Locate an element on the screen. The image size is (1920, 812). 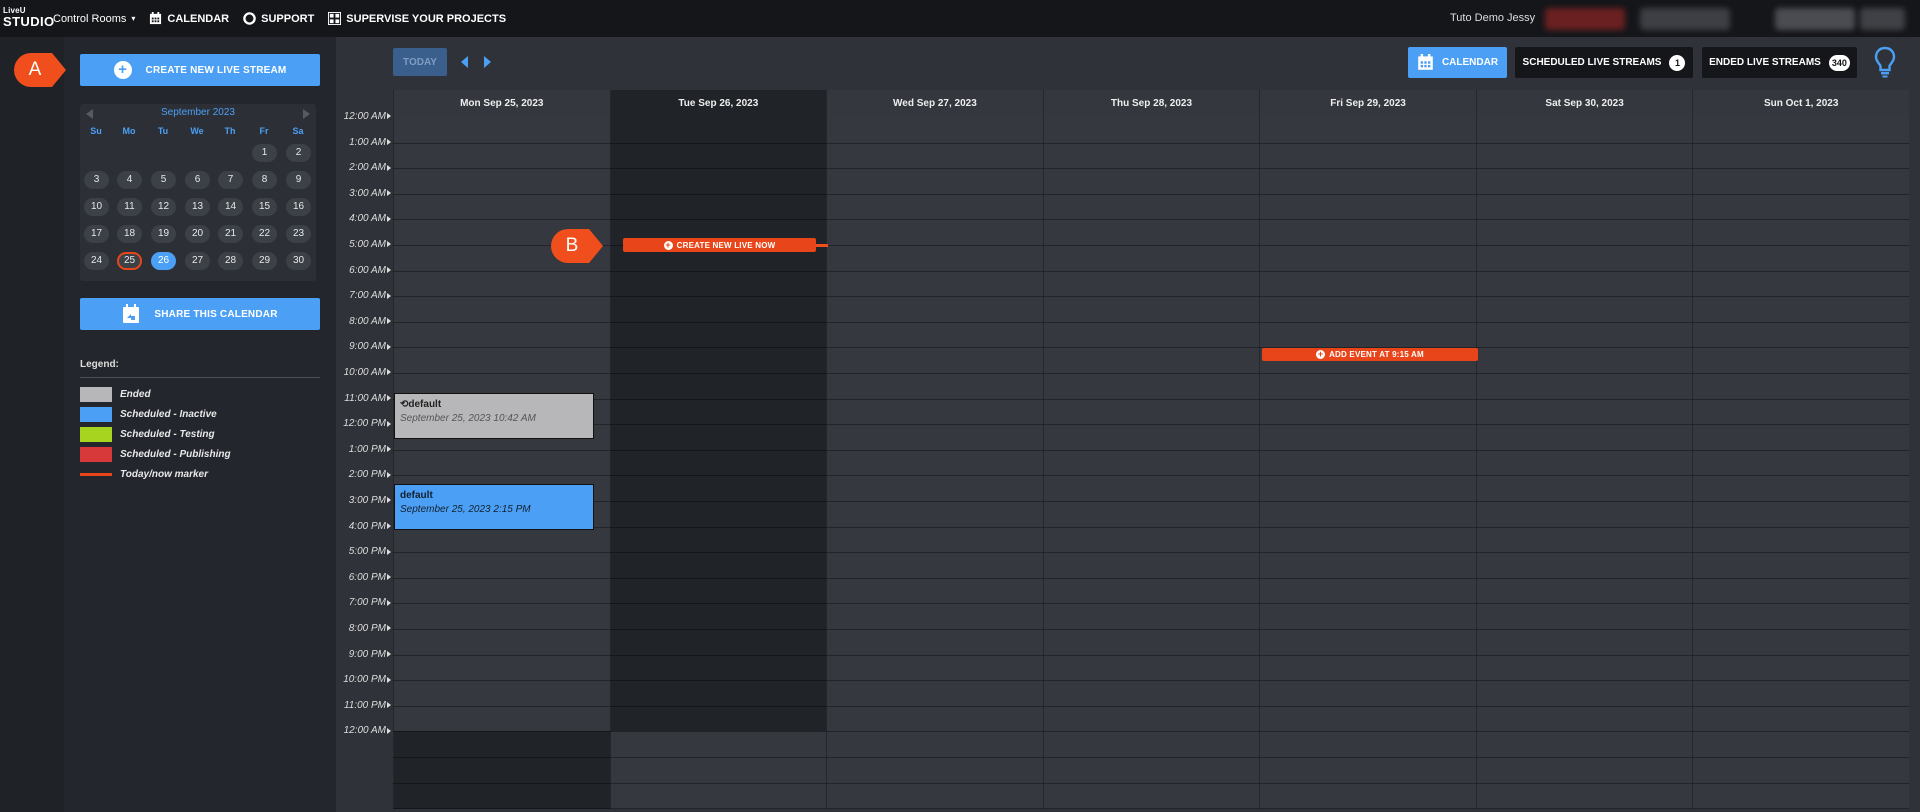
mini-calendar-day: 10 is located at coordinates (96, 207).